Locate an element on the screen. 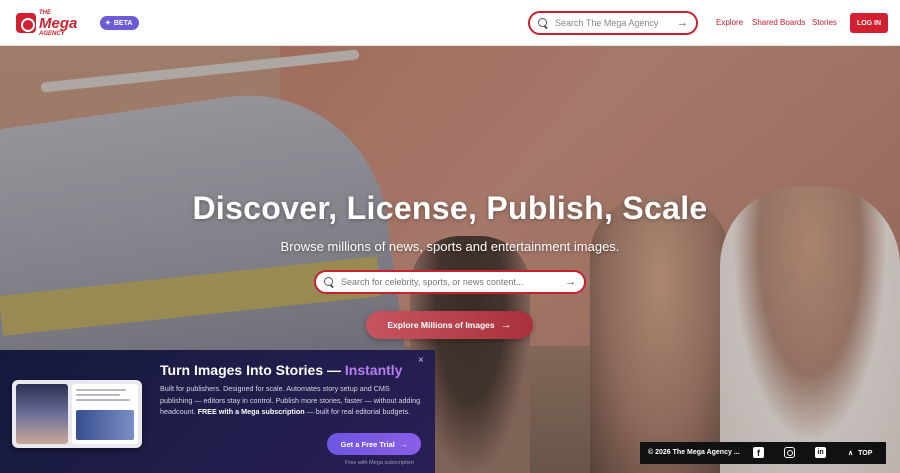 This screenshot has height=473, width=900. free-trial-note: Free with Mega subscription is located at coordinates (379, 463).